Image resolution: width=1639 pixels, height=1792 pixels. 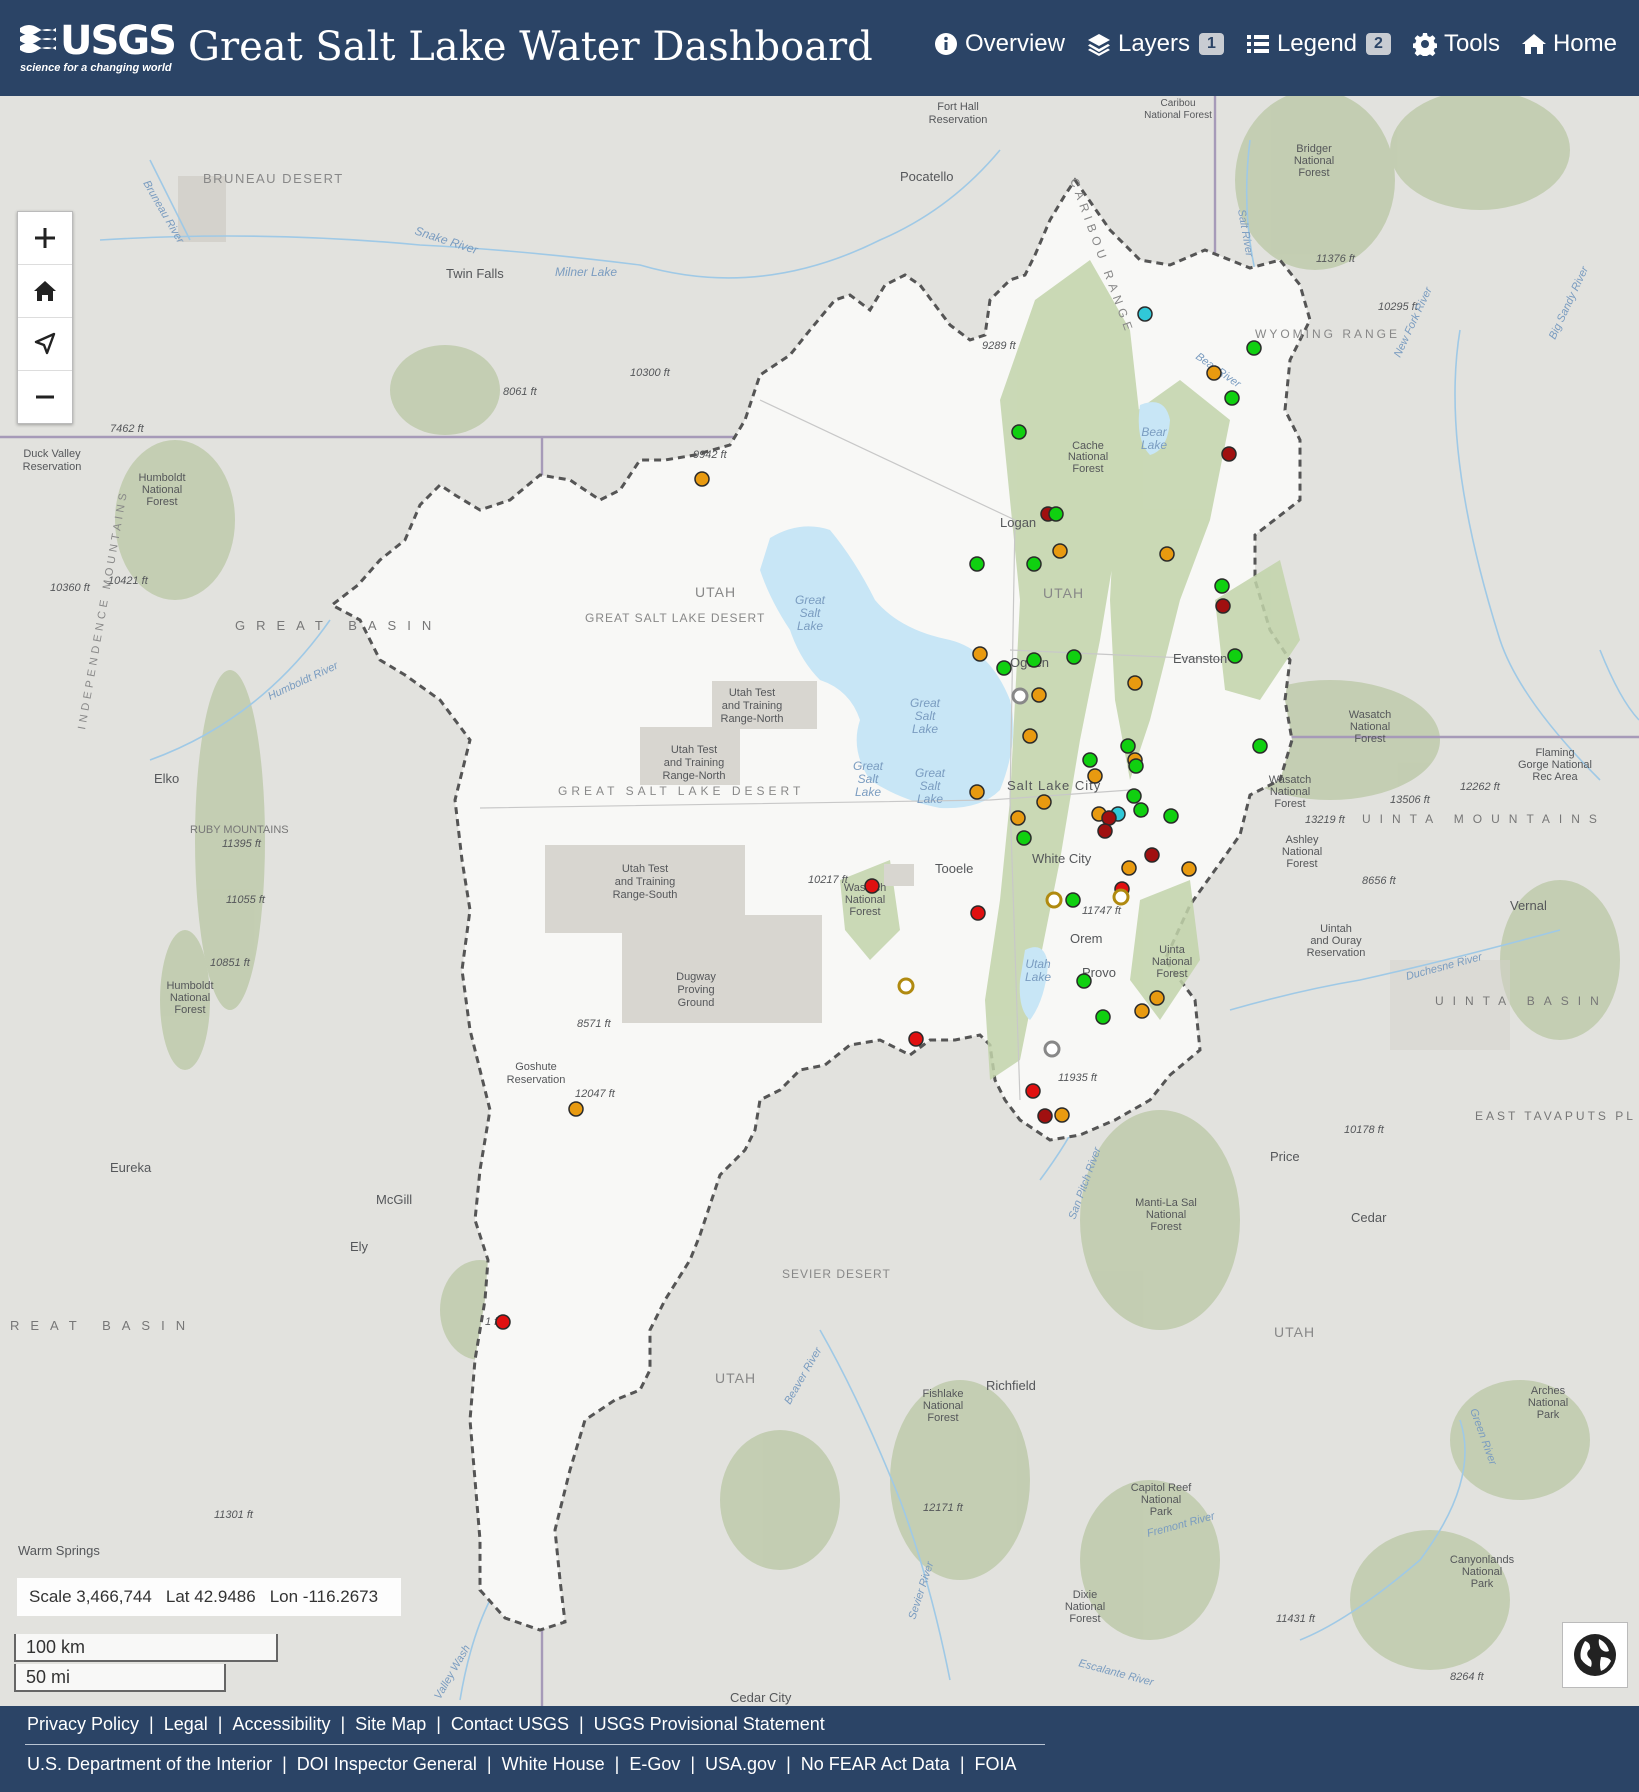 I want to click on svg-text: Evanston, so click(x=1200, y=658).